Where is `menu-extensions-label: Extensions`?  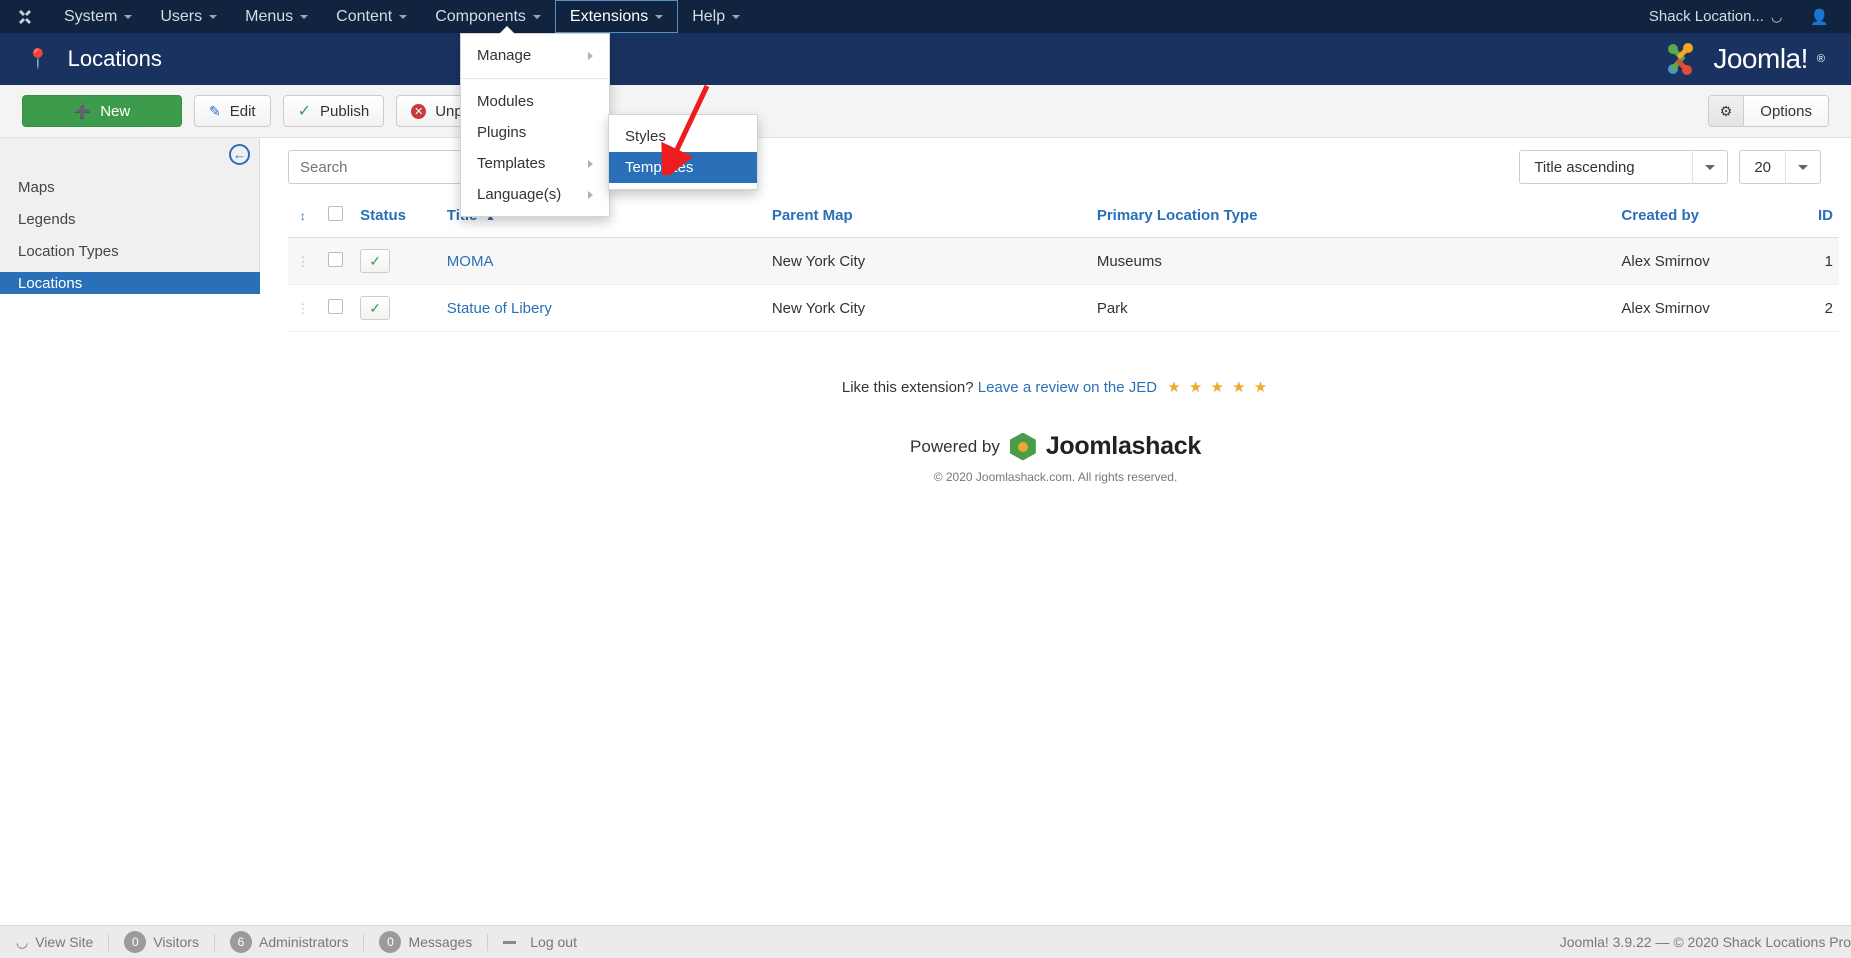
menu-extensions-label: Extensions is located at coordinates (609, 16).